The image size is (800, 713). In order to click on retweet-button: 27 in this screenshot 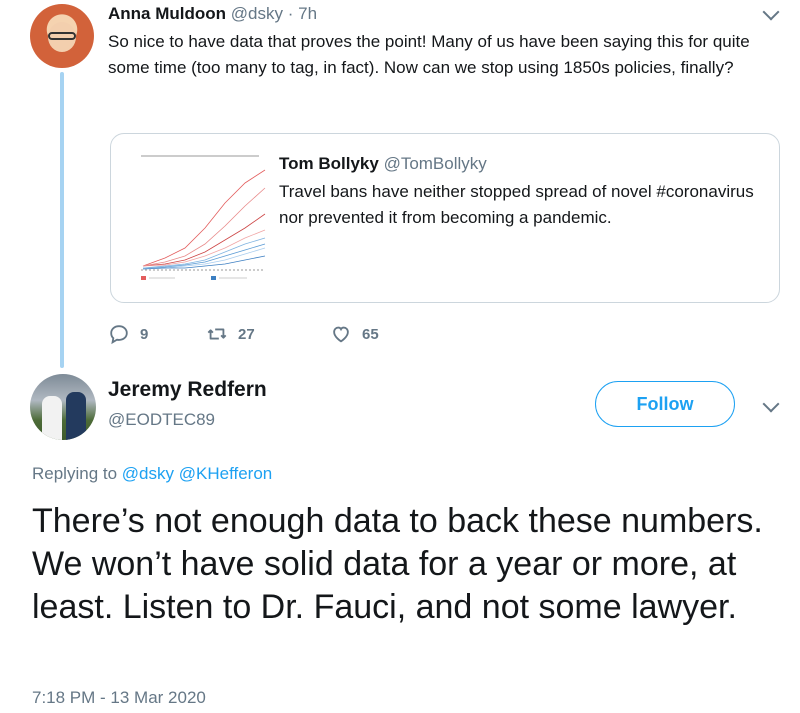, I will do `click(230, 334)`.